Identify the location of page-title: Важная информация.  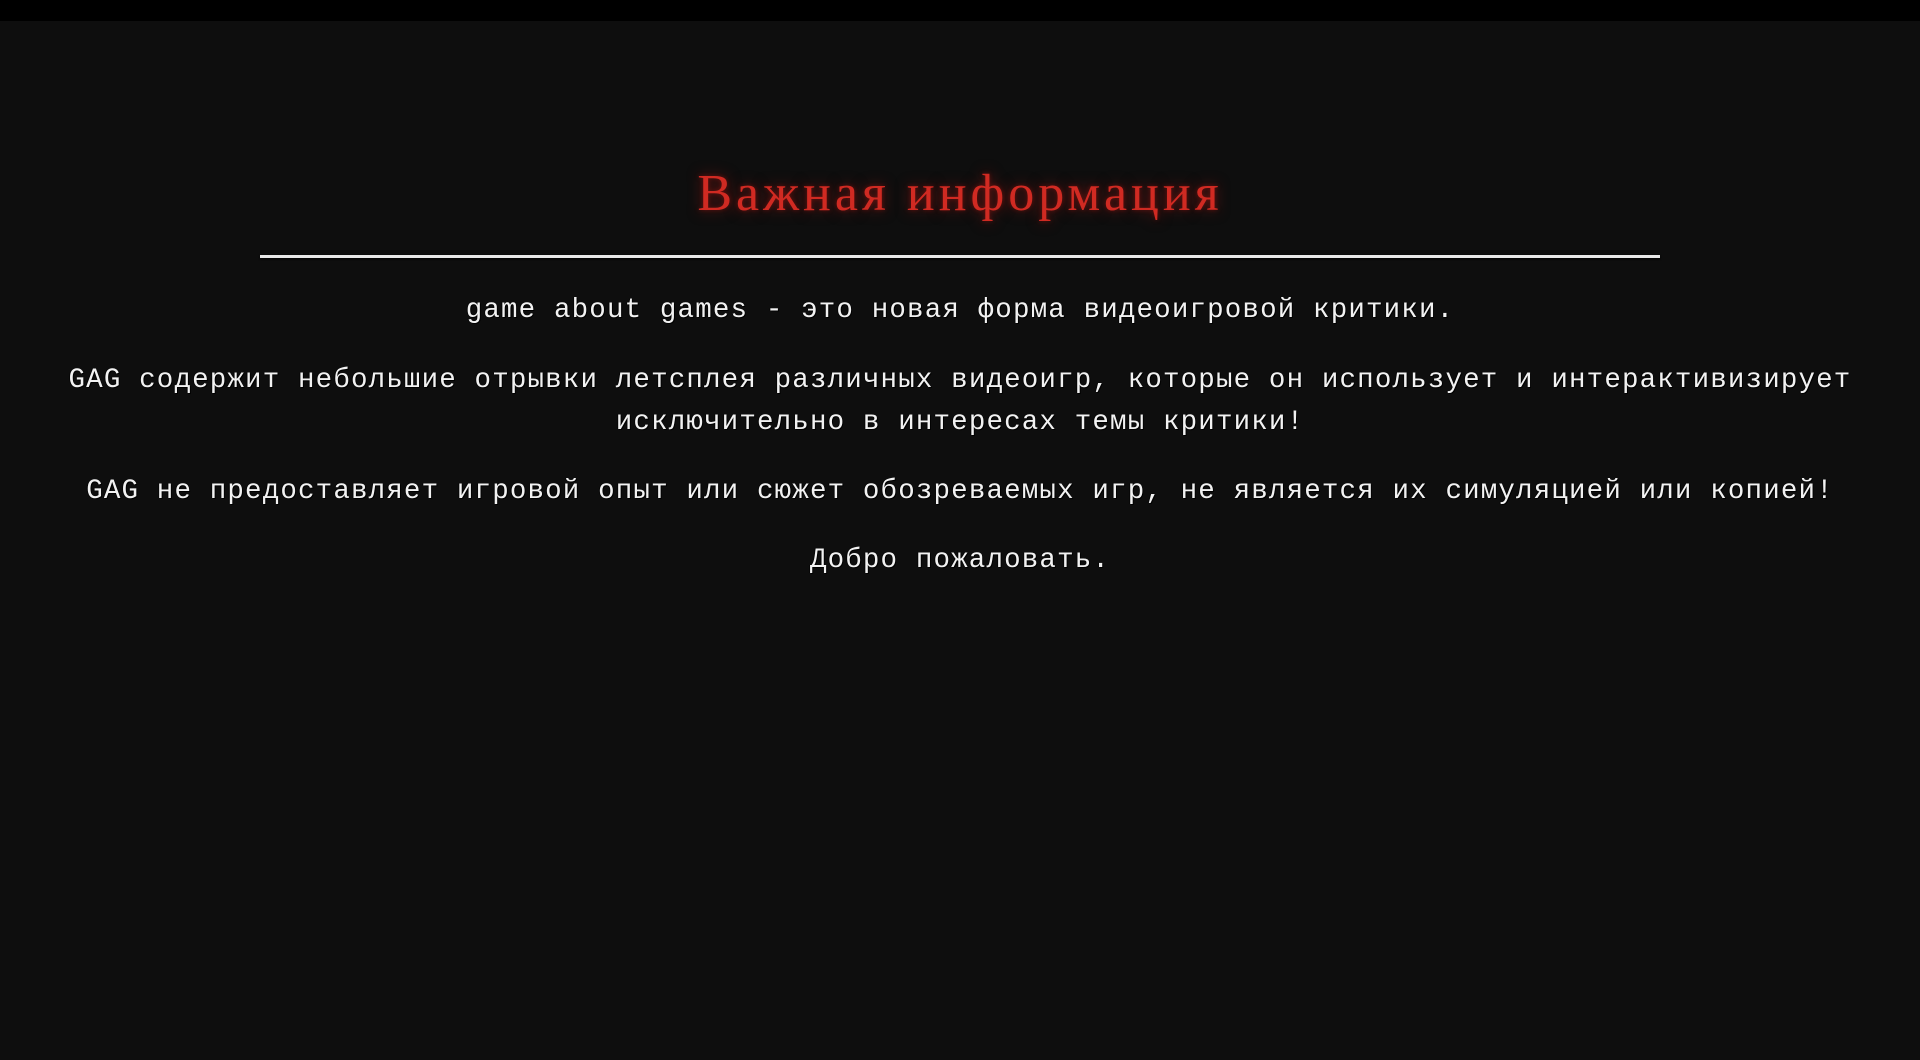
(960, 193).